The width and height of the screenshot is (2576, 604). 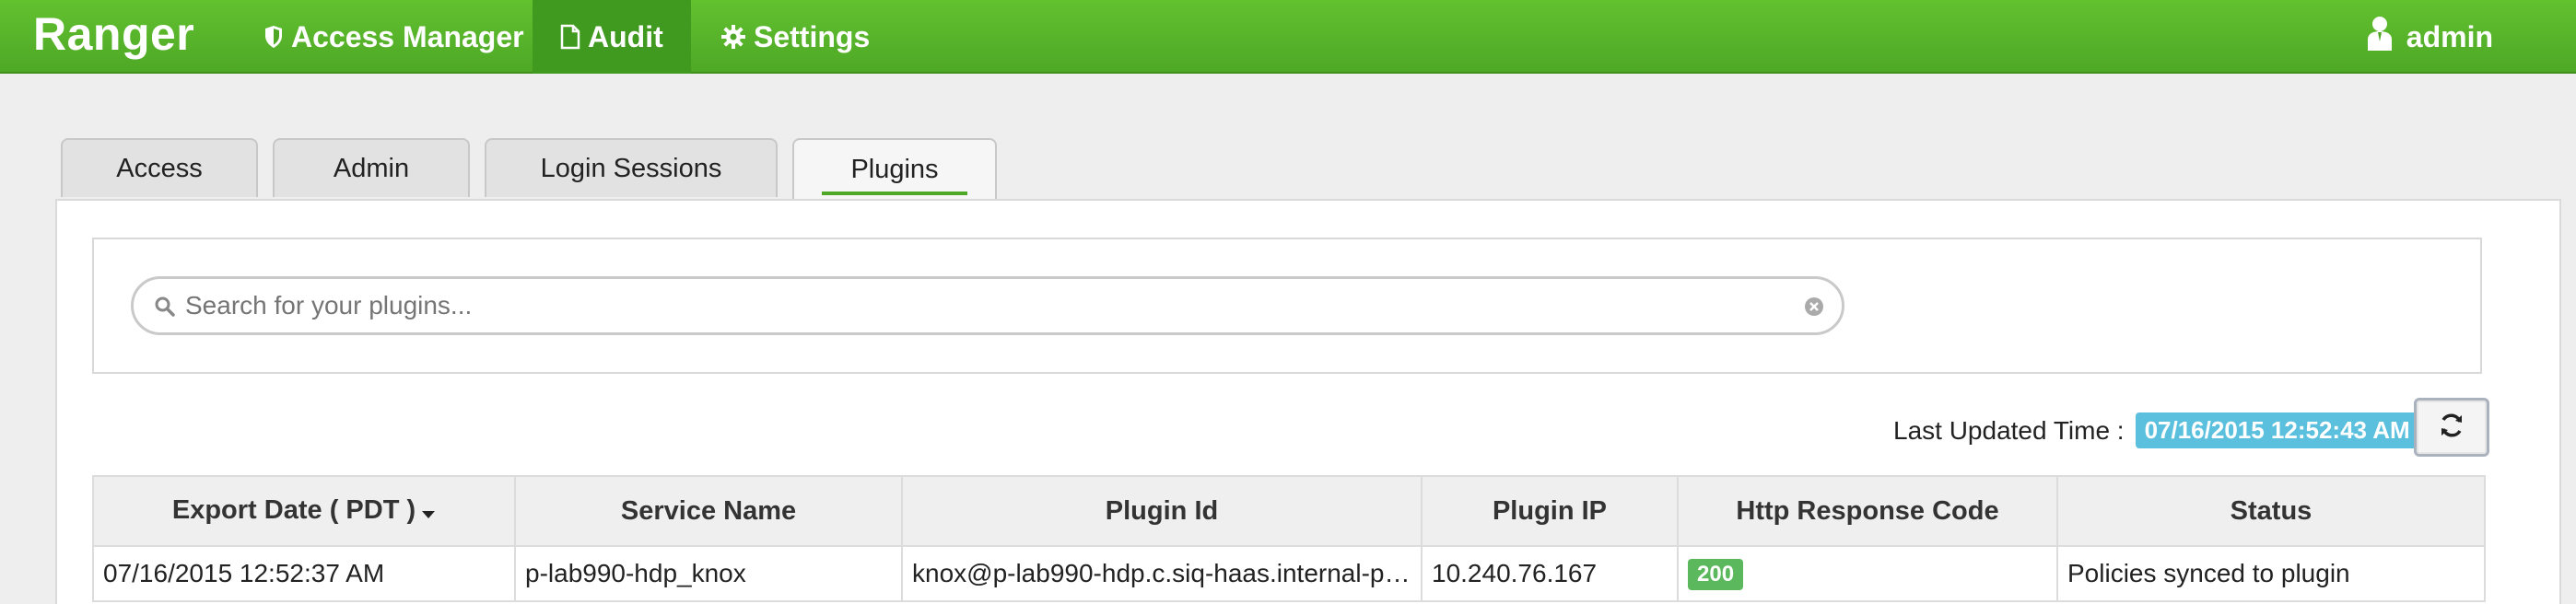 I want to click on tab-login-sessions: Login Sessions, so click(x=631, y=167).